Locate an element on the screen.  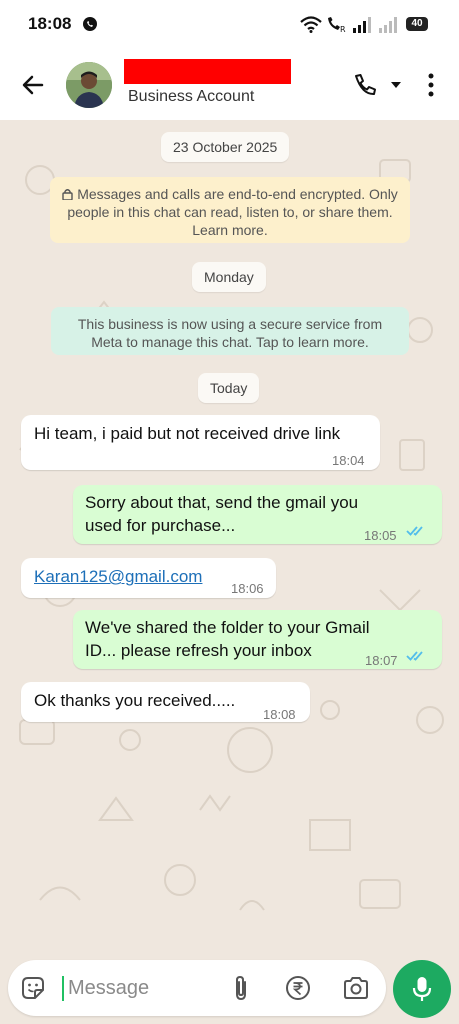
call-volte-icon: R is located at coordinates (337, 25).